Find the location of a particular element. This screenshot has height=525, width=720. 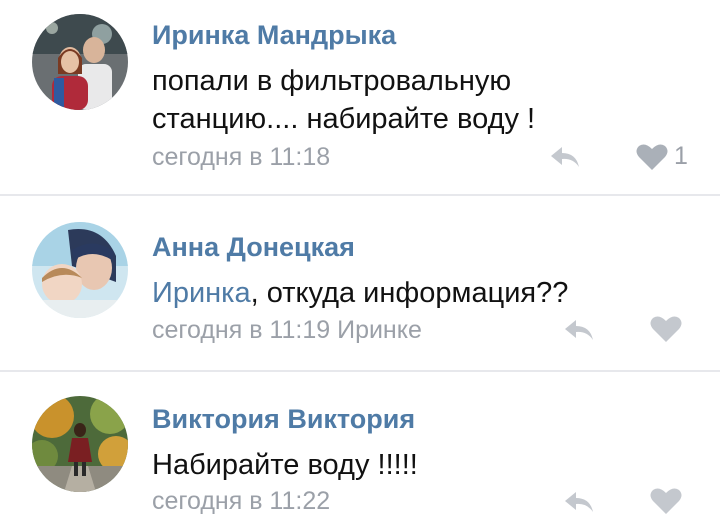

comment-timestamp: сегодня в 11:18 is located at coordinates (241, 157).